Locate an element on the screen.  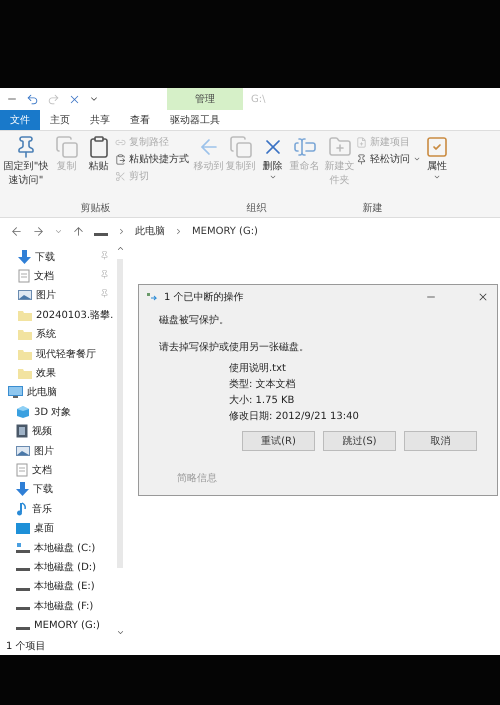
dialog-title: 1 个已中断的操作 is located at coordinates (204, 297).